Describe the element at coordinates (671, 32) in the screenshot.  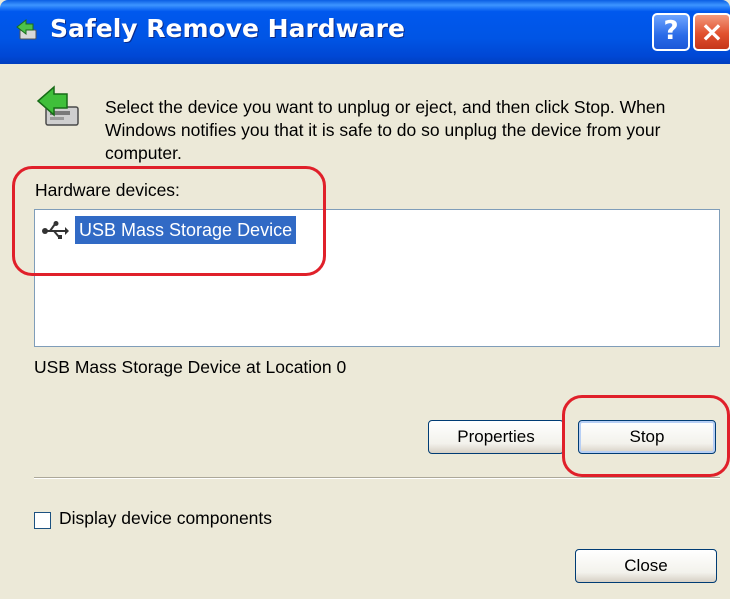
I see `help-button: ?` at that location.